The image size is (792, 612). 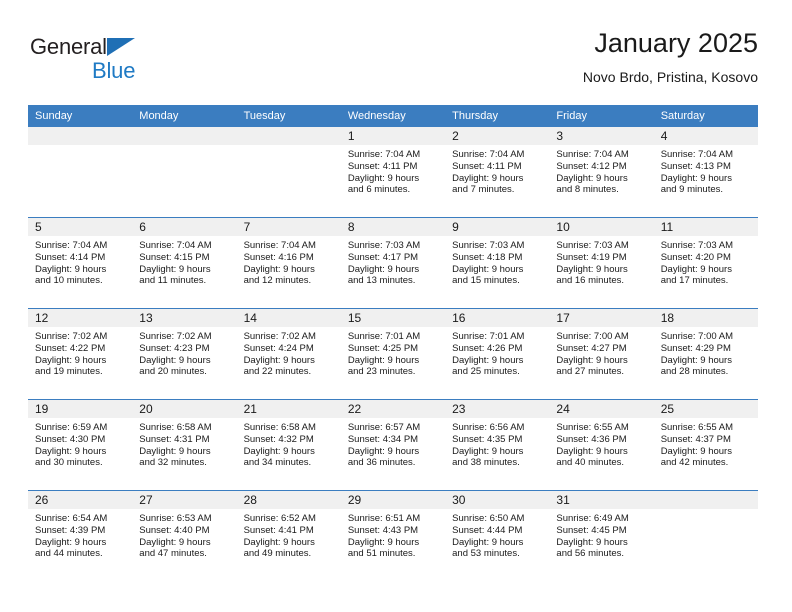 What do you see at coordinates (383, 530) in the screenshot?
I see `sunset-time: Sunset: 4:43 PM` at bounding box center [383, 530].